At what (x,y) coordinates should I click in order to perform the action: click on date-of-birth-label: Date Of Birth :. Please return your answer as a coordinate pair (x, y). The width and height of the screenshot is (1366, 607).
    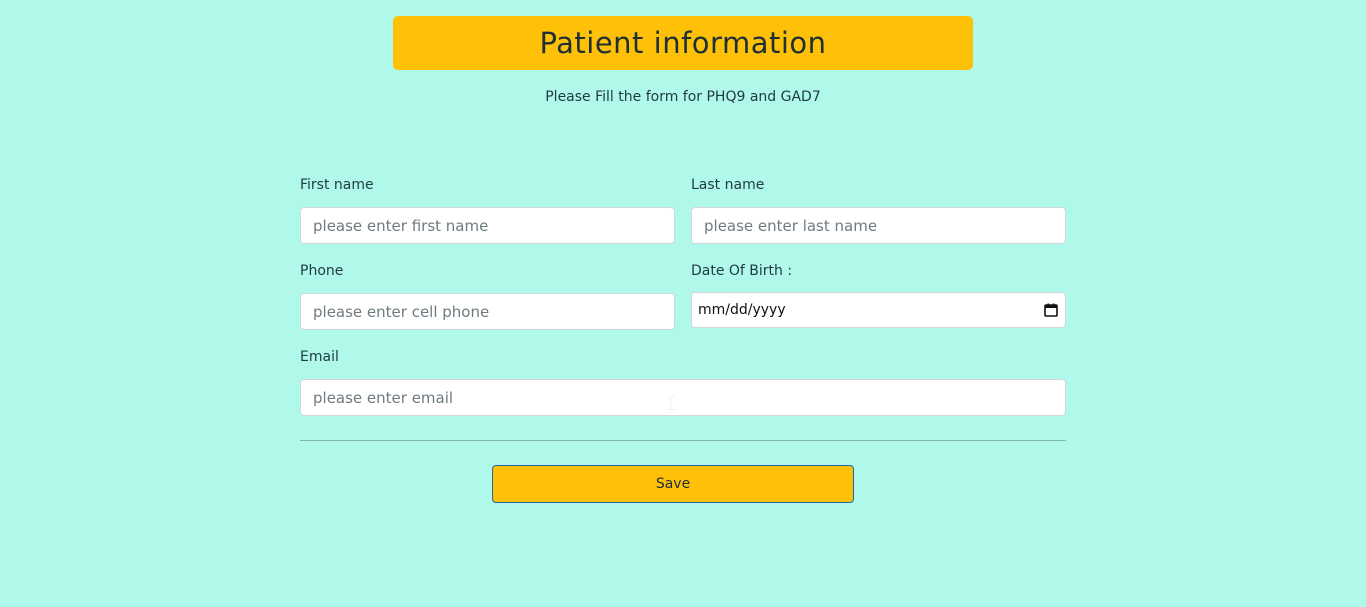
    Looking at the image, I should click on (742, 271).